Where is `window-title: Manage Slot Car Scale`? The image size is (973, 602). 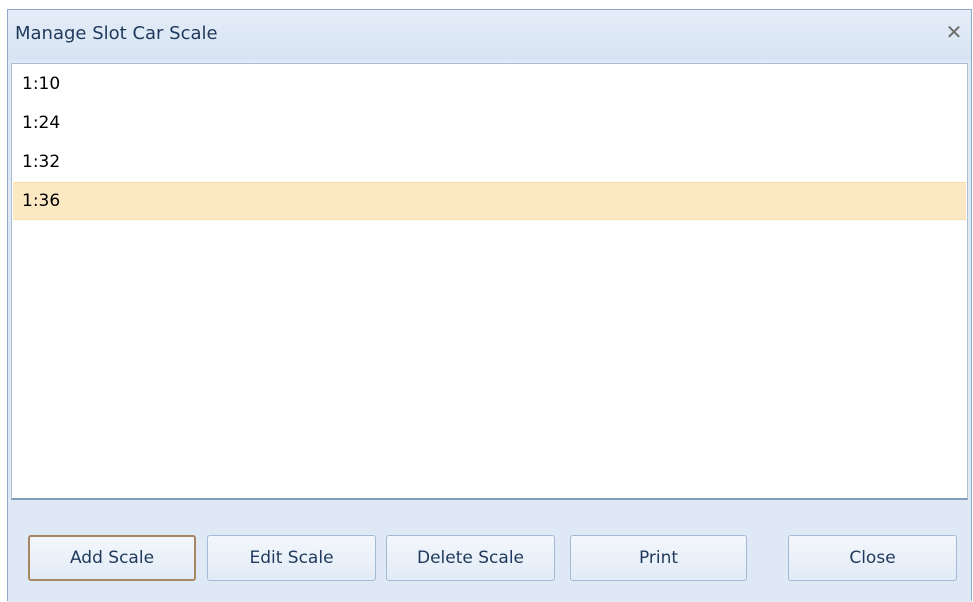
window-title: Manage Slot Car Scale is located at coordinates (116, 33).